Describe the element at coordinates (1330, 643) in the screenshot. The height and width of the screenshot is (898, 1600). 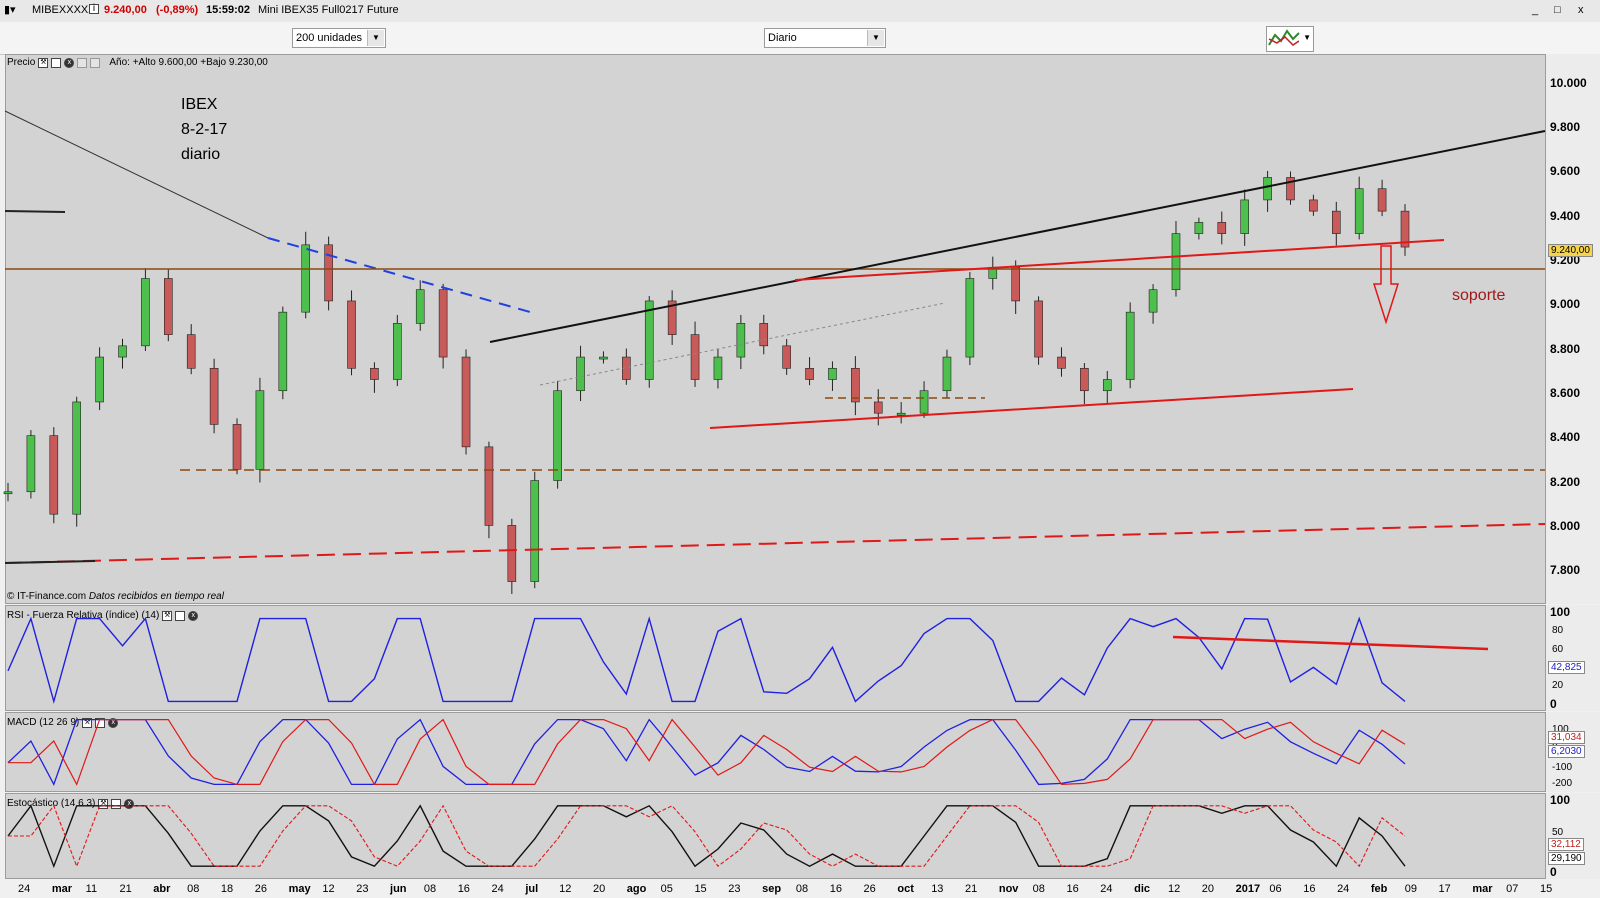
I see `rsi-divergence-line` at that location.